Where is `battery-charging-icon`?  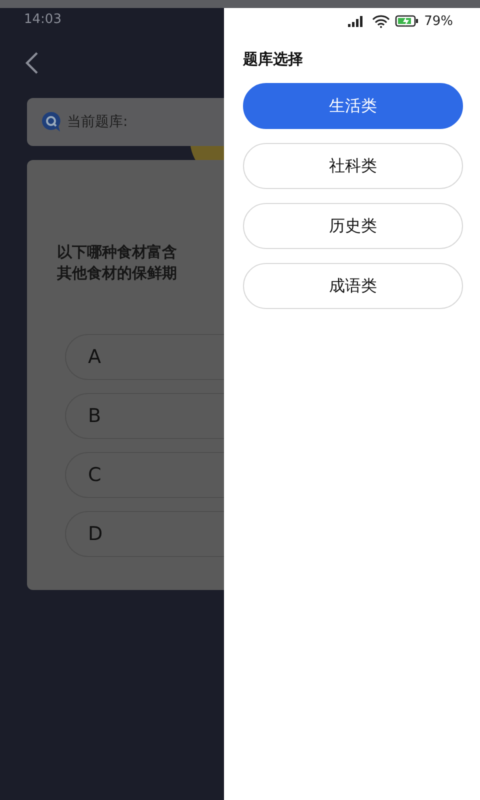 battery-charging-icon is located at coordinates (407, 21).